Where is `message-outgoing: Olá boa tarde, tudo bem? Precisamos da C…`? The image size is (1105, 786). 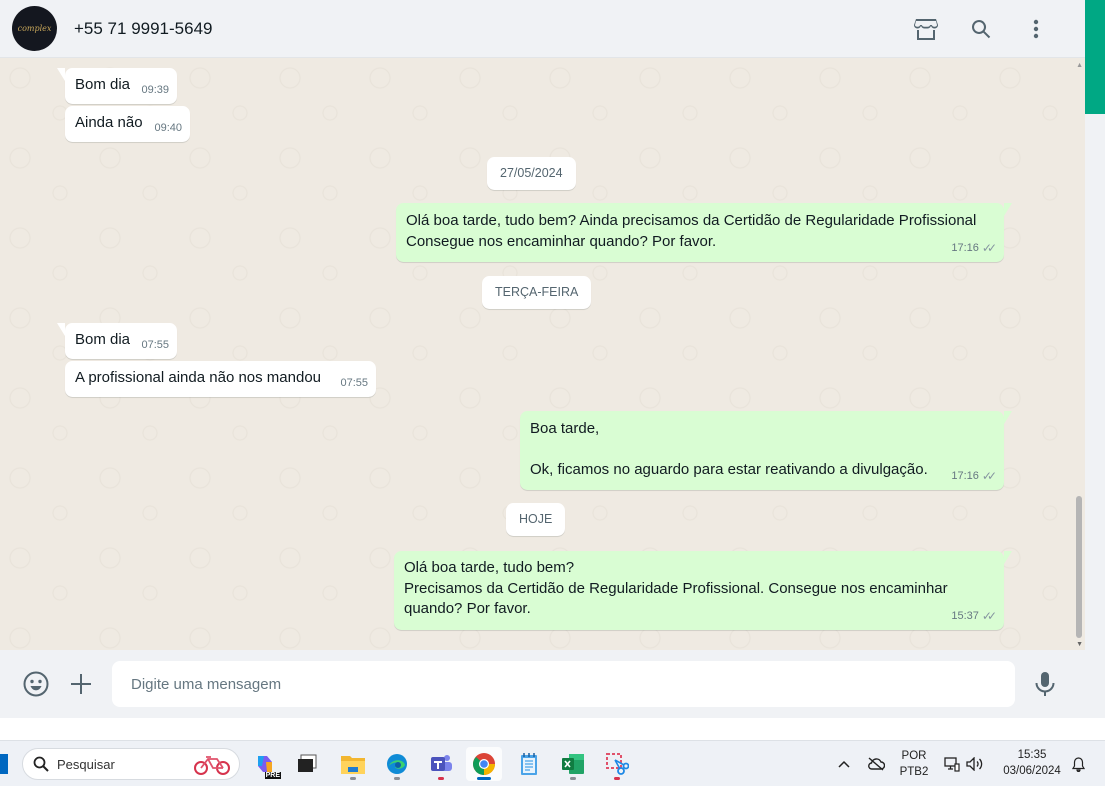 message-outgoing: Olá boa tarde, tudo bem? Precisamos da C… is located at coordinates (703, 590).